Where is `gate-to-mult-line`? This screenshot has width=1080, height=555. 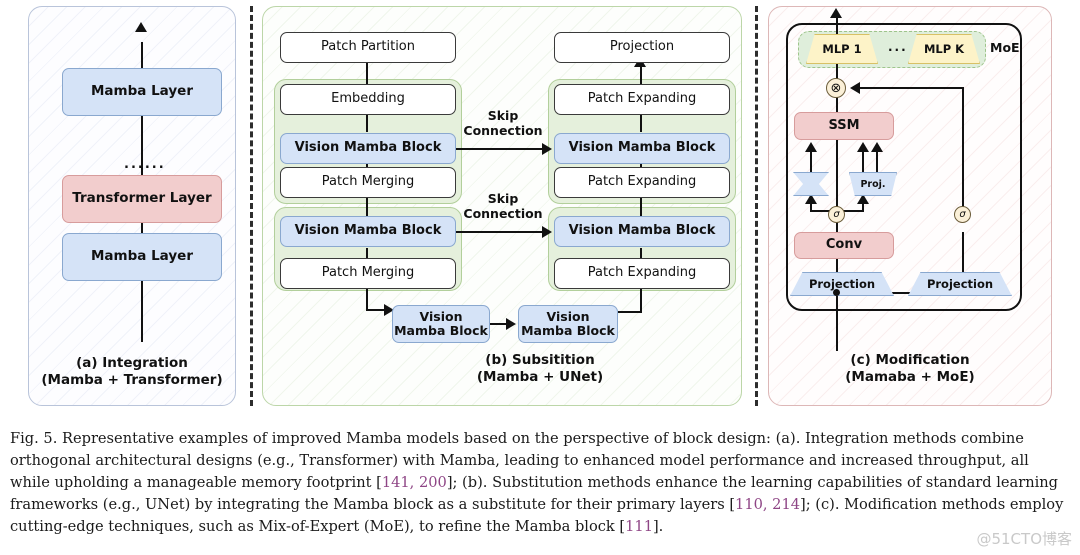
gate-to-mult-line is located at coordinates (911, 88).